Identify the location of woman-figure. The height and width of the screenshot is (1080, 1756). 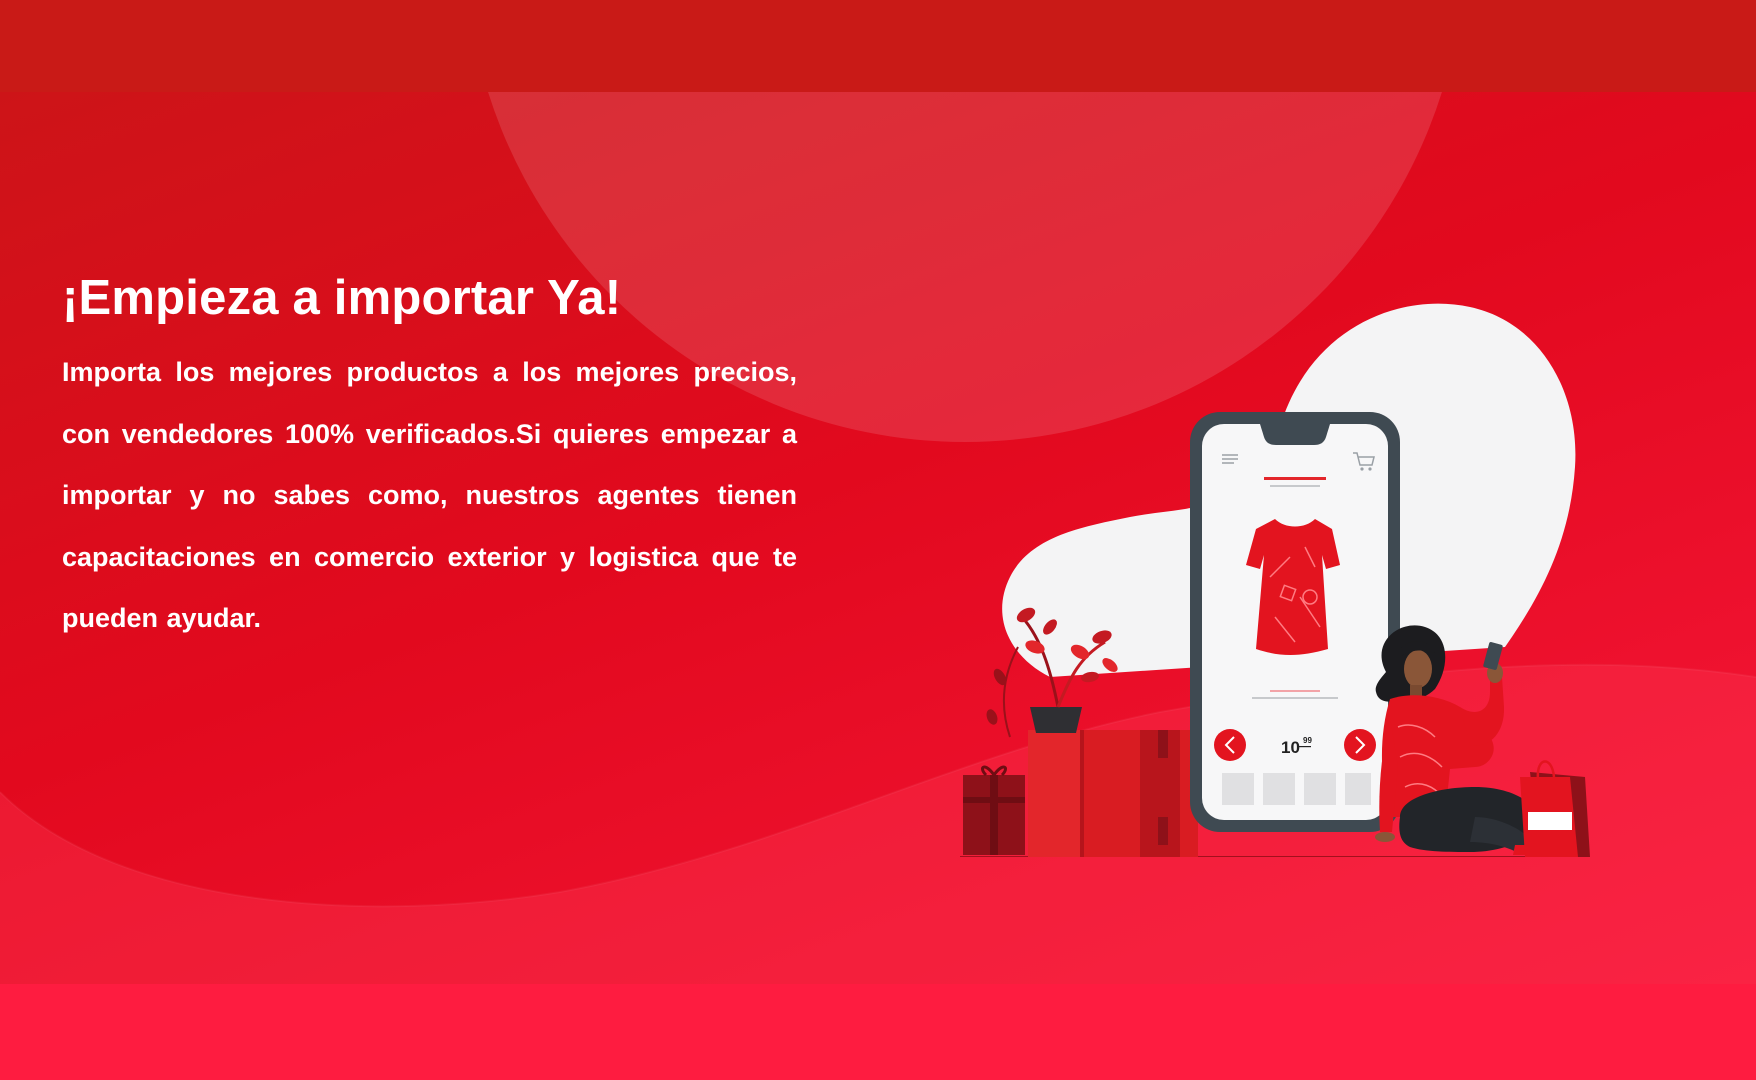
(1458, 740).